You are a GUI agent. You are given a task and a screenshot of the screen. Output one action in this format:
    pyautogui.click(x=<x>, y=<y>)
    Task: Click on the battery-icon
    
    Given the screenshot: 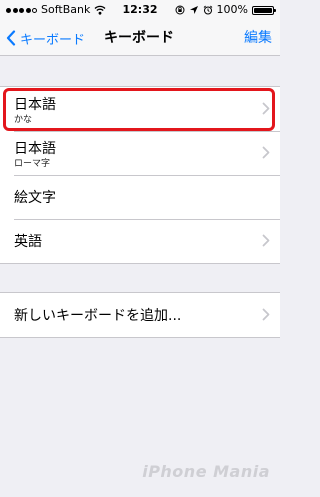 What is the action you would take?
    pyautogui.click(x=264, y=10)
    